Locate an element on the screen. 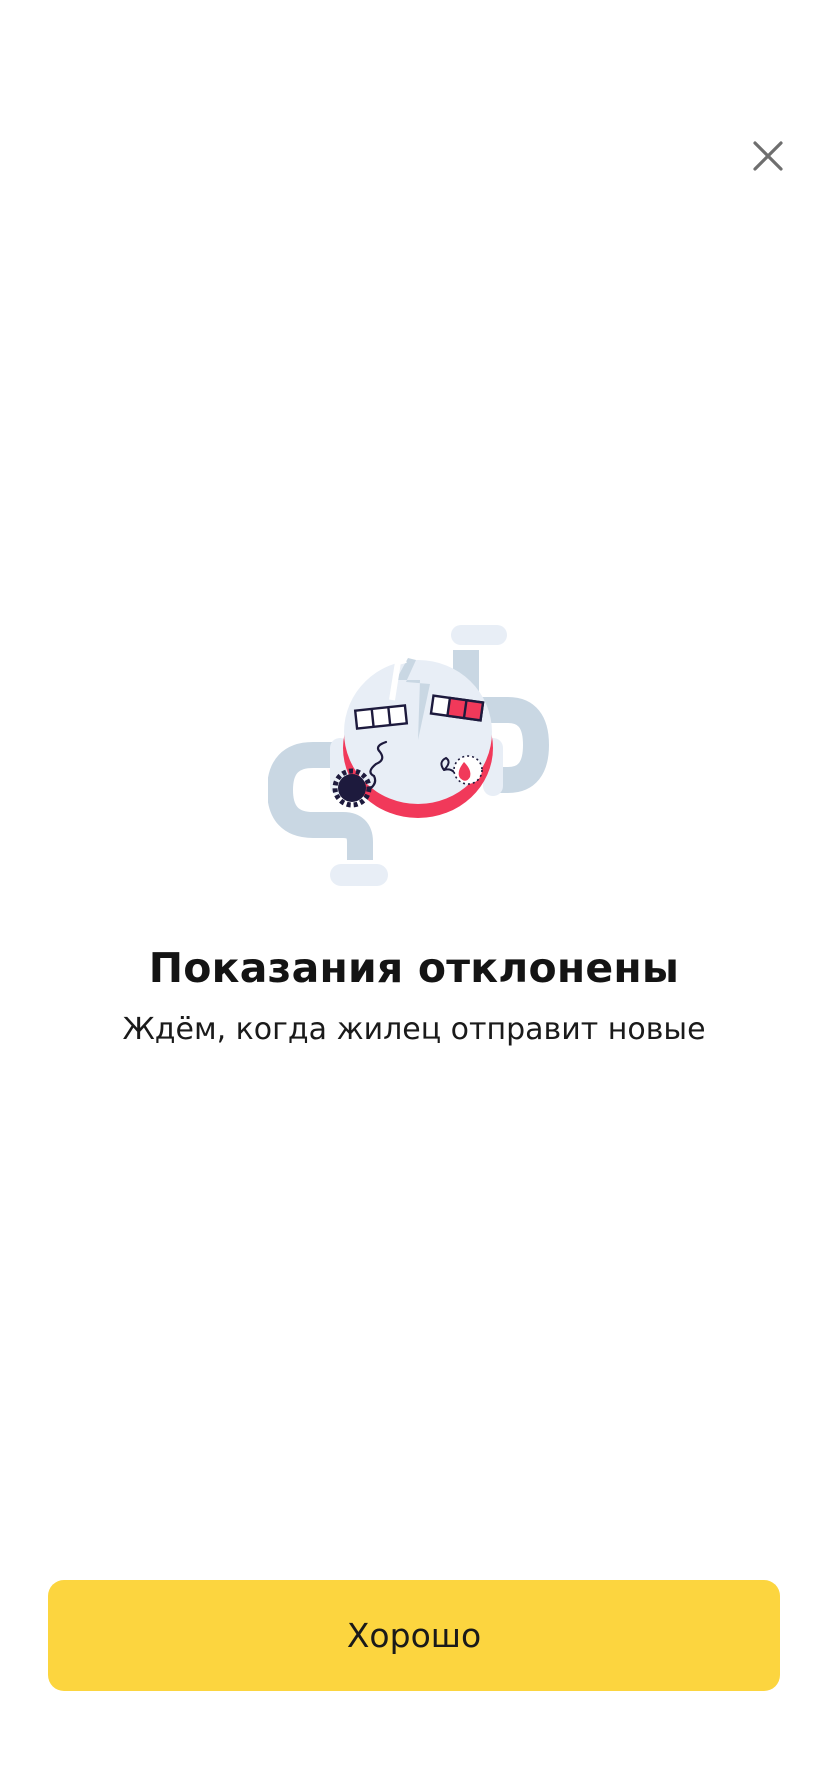 This screenshot has height=1792, width=828. page-title: Показания отклонены is located at coordinates (414, 968).